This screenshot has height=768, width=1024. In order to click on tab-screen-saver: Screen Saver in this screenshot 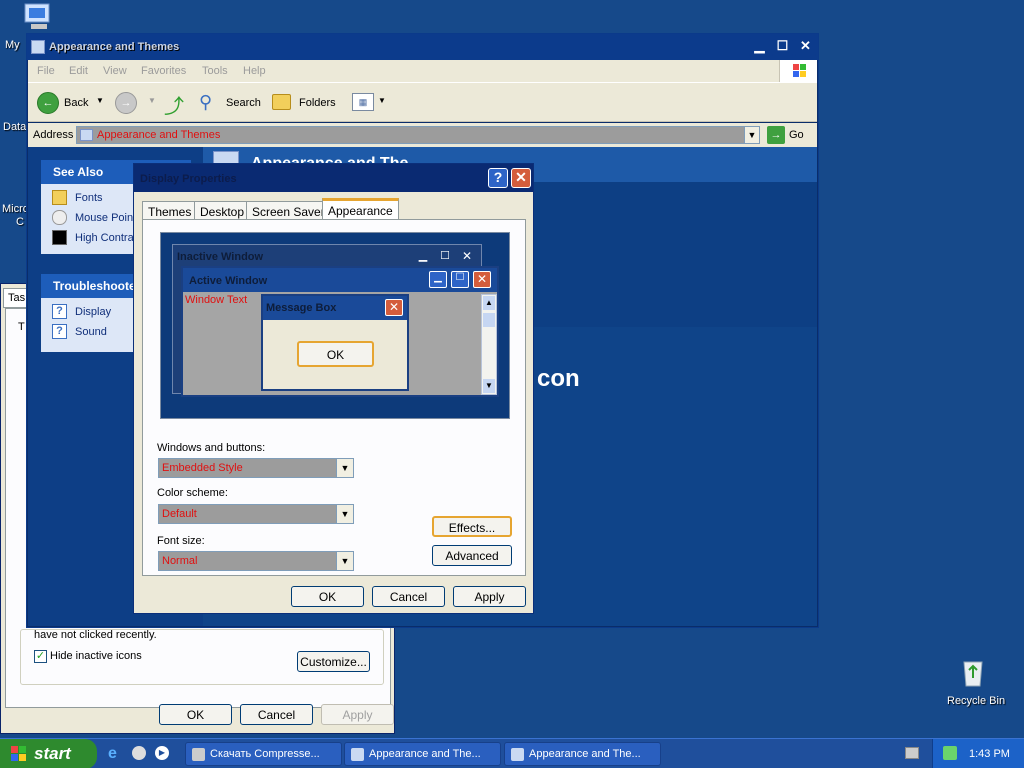, I will do `click(288, 210)`.